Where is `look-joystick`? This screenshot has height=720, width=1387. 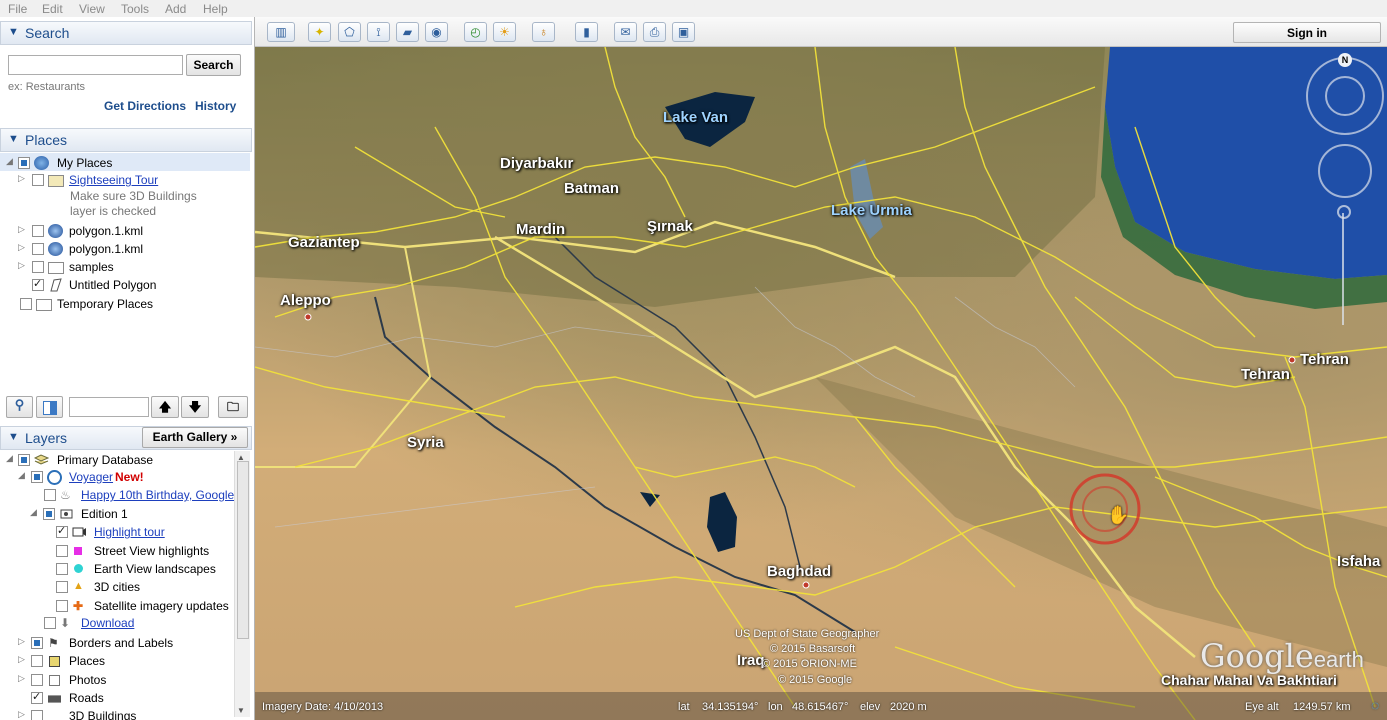 look-joystick is located at coordinates (1345, 96).